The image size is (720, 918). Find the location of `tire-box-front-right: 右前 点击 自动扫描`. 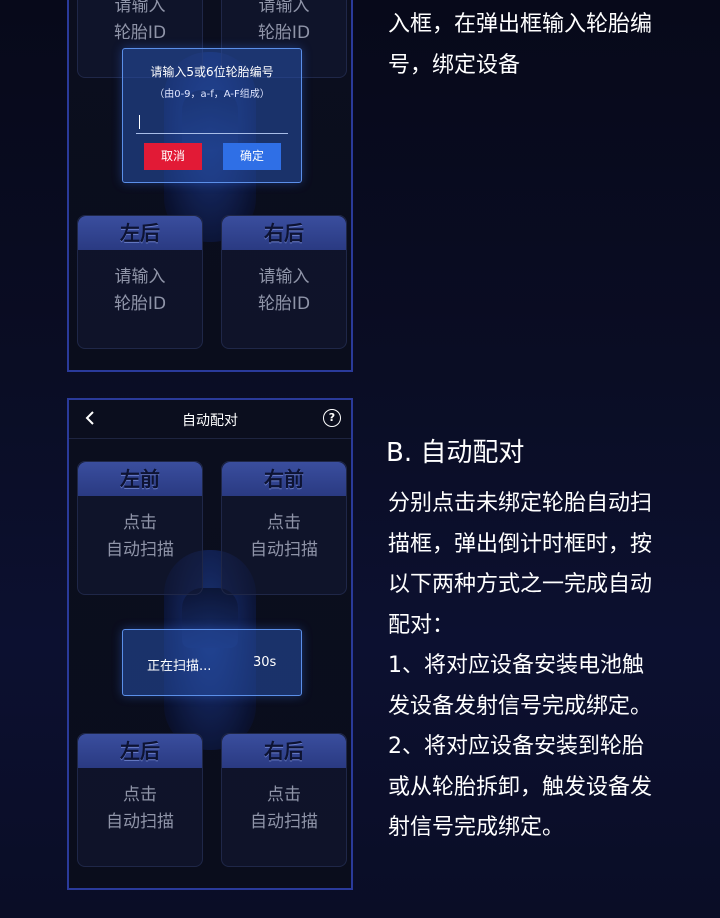

tire-box-front-right: 右前 点击 自动扫描 is located at coordinates (284, 528).